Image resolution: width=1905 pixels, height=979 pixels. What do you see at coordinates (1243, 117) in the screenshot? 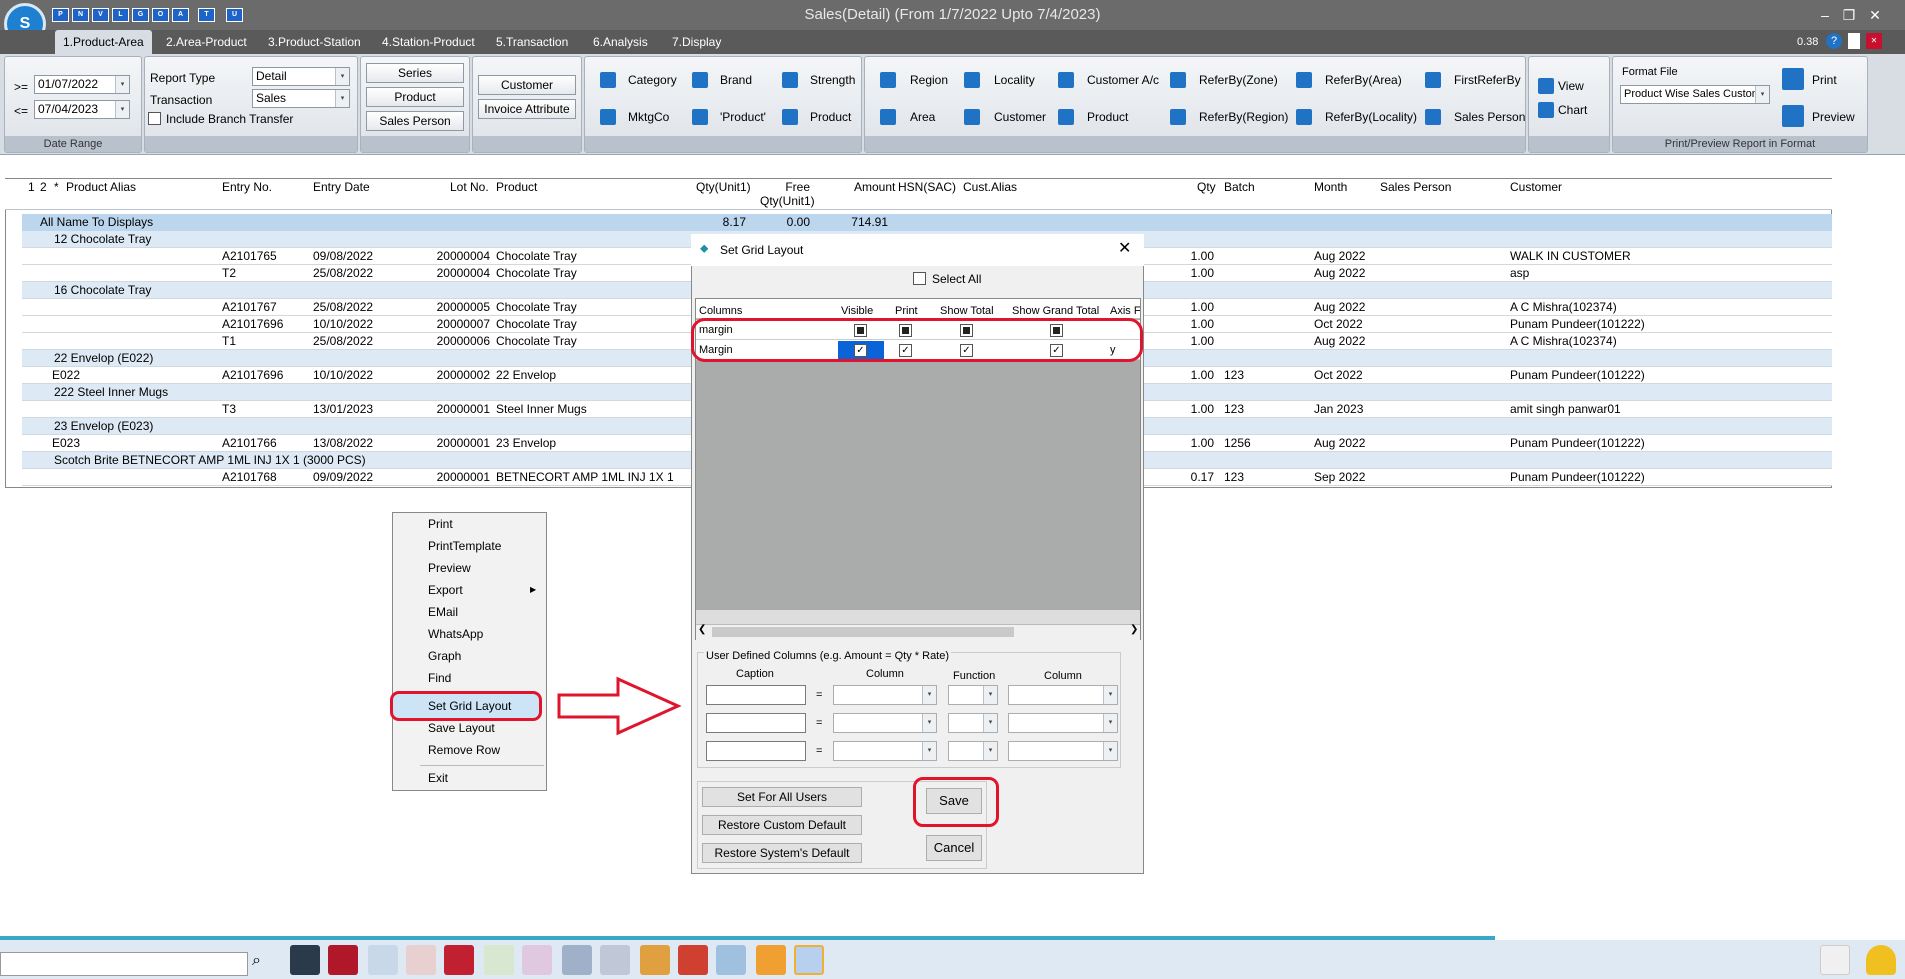
I see `filter-referby-region: ReferBy(Region)` at bounding box center [1243, 117].